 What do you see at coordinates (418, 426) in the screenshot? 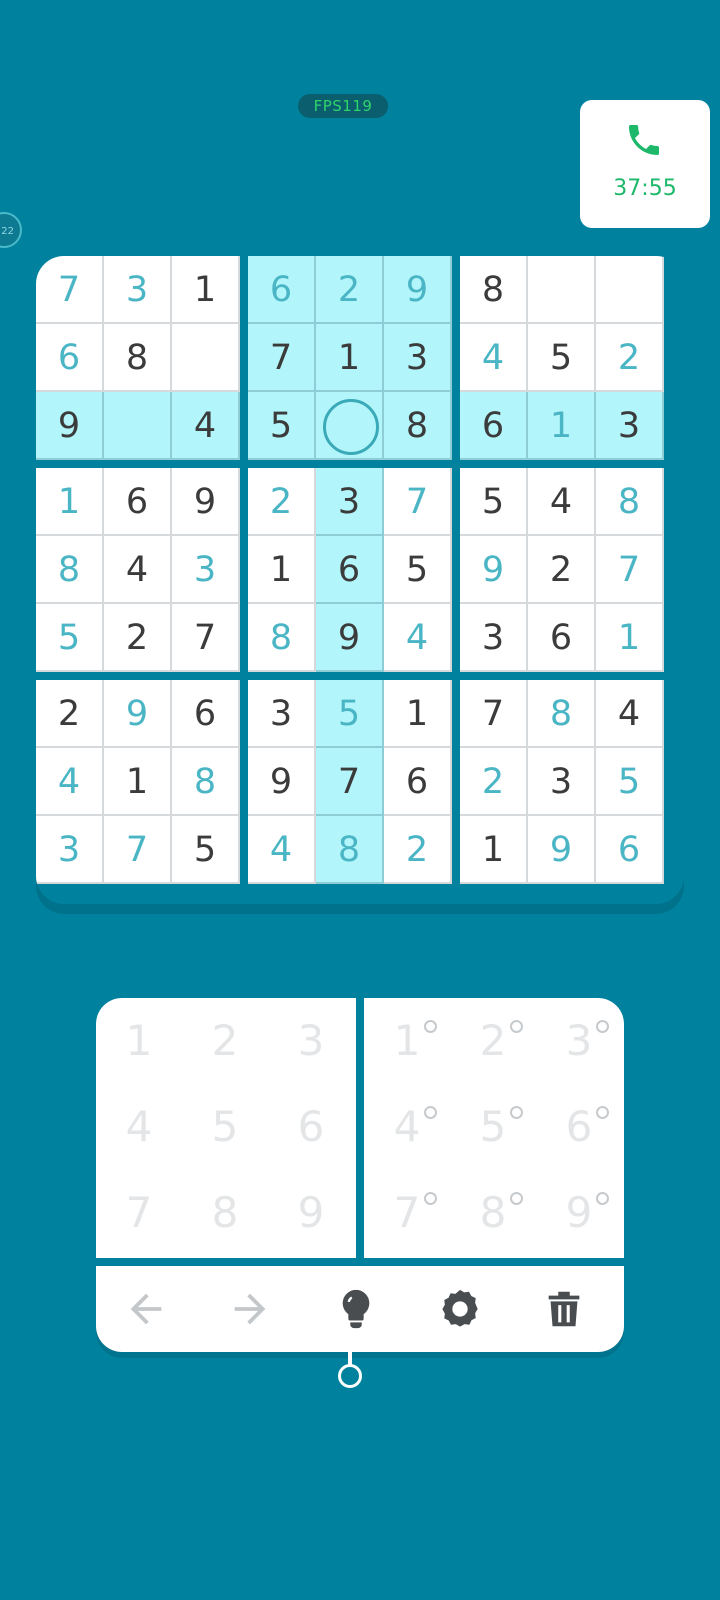
I see `board-cell-r3-c6: 8` at bounding box center [418, 426].